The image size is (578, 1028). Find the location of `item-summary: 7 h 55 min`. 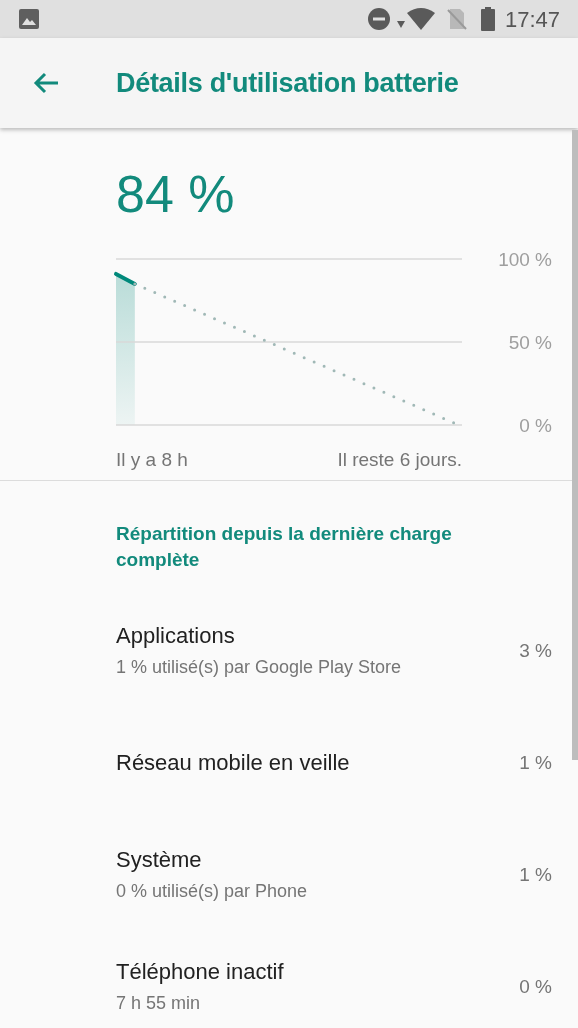

item-summary: 7 h 55 min is located at coordinates (159, 1003).